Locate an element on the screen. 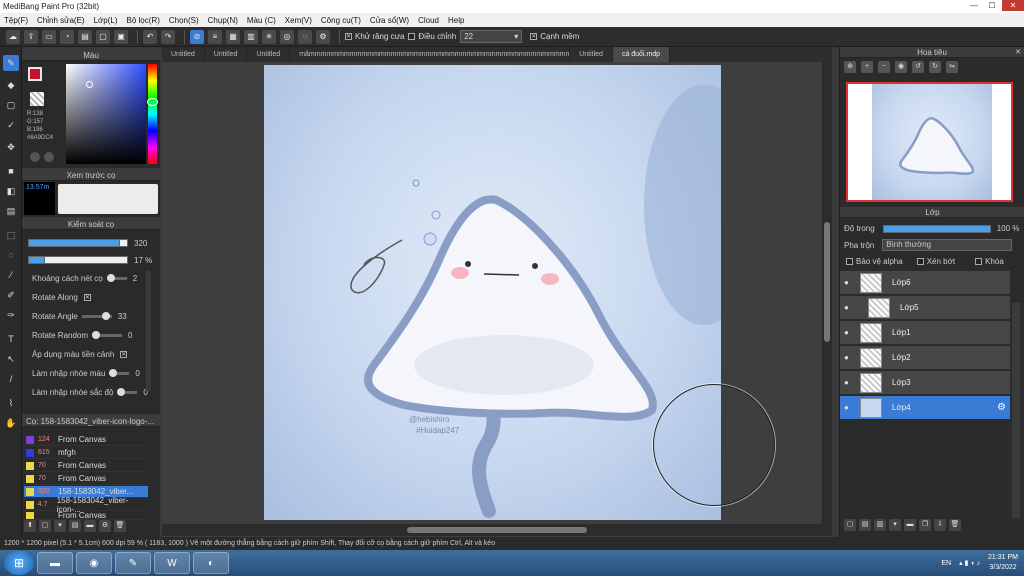  zoom-out-icon: − is located at coordinates (884, 67).